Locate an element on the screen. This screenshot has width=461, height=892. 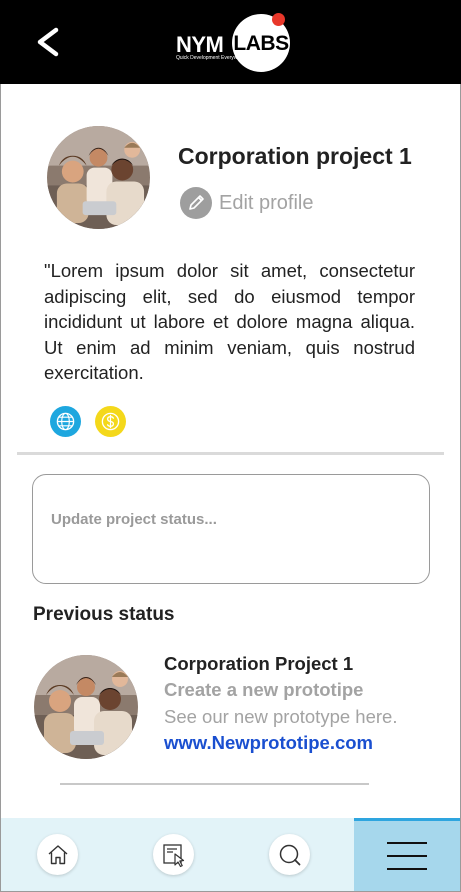
prototype-icon is located at coordinates (173, 855).